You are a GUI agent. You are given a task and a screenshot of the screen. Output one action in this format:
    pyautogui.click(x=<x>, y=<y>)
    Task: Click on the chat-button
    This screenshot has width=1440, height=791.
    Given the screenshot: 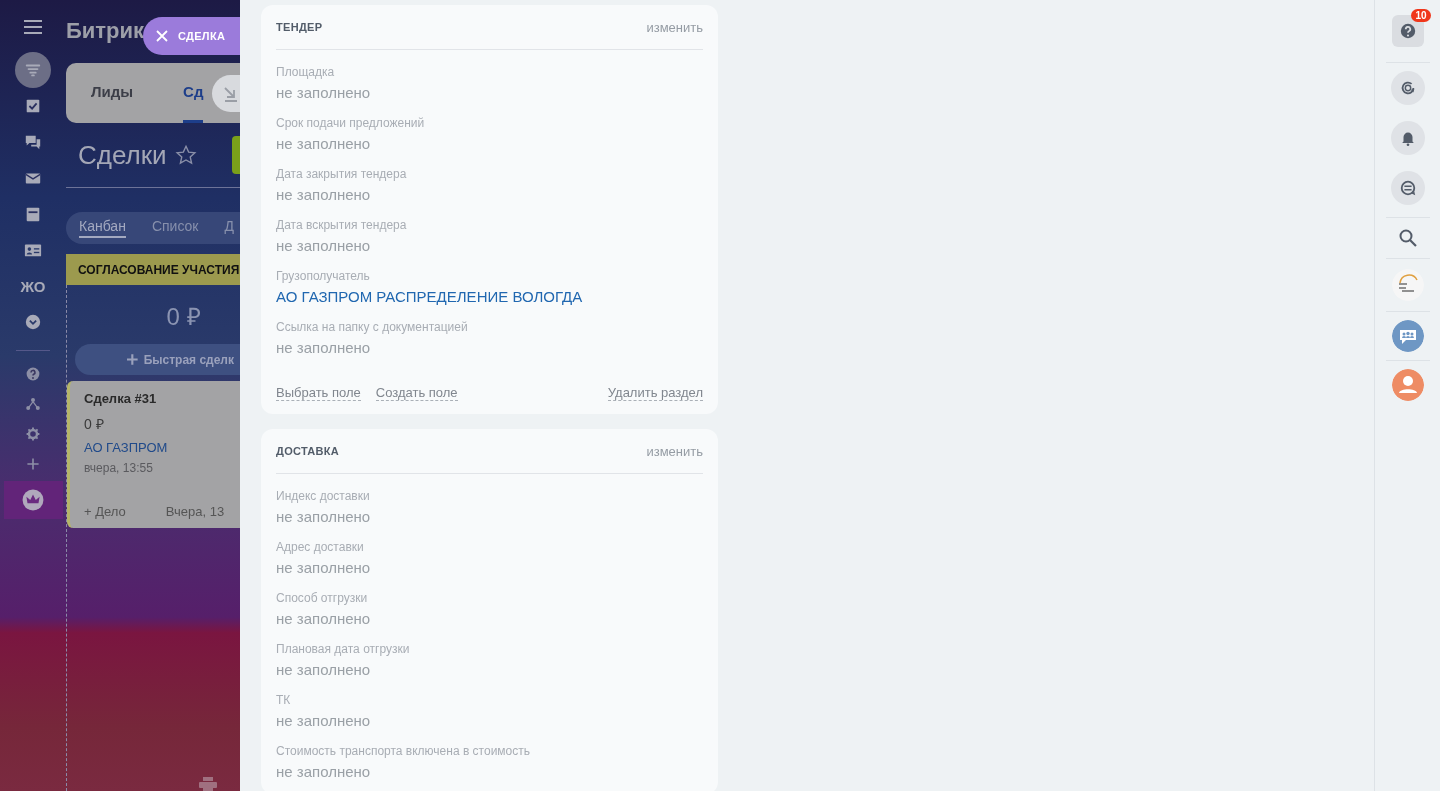 What is the action you would take?
    pyautogui.click(x=1407, y=188)
    